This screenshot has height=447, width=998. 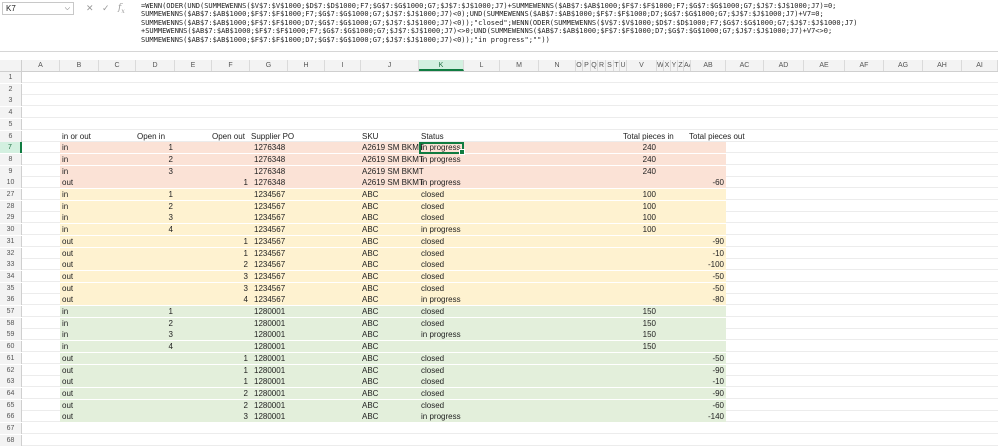 What do you see at coordinates (153, 147) in the screenshot?
I see `cell-open-in: 1` at bounding box center [153, 147].